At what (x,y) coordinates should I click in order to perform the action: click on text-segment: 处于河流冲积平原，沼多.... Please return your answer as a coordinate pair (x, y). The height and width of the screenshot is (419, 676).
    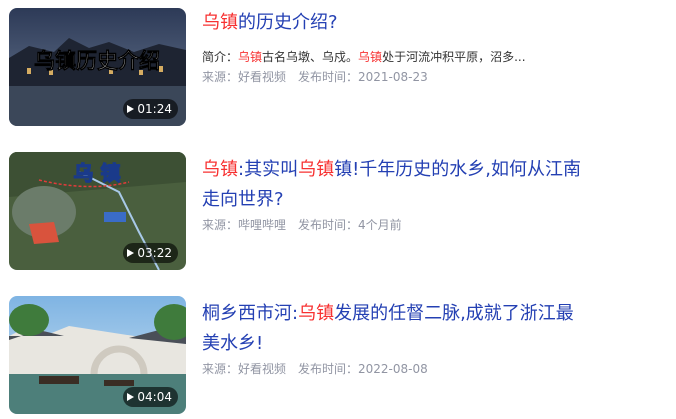
    Looking at the image, I should click on (454, 57).